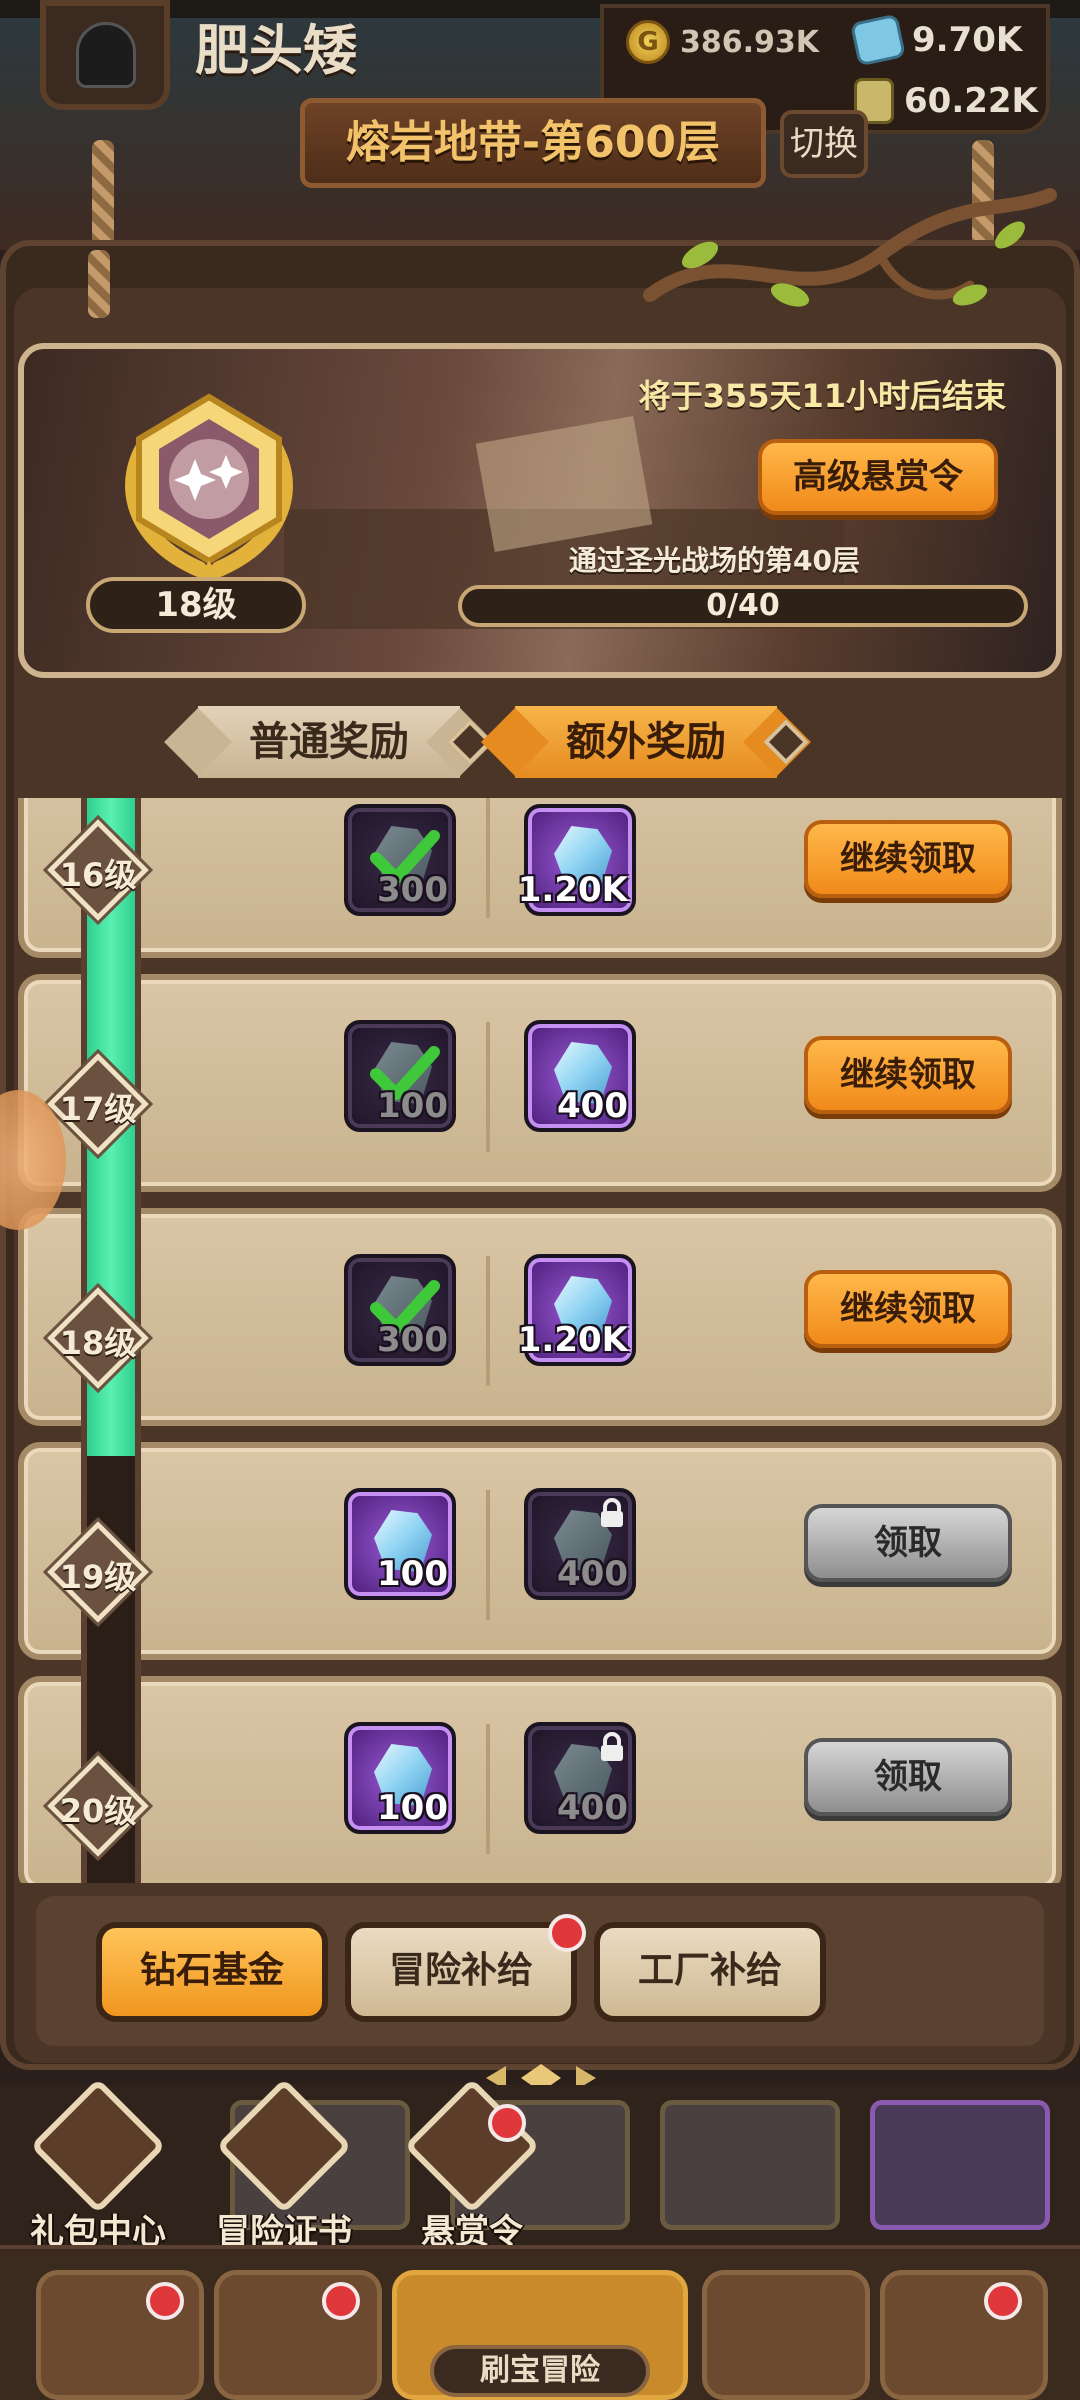 Image resolution: width=1080 pixels, height=2400 pixels. What do you see at coordinates (209, 486) in the screenshot?
I see `laurel-star-badge-icon` at bounding box center [209, 486].